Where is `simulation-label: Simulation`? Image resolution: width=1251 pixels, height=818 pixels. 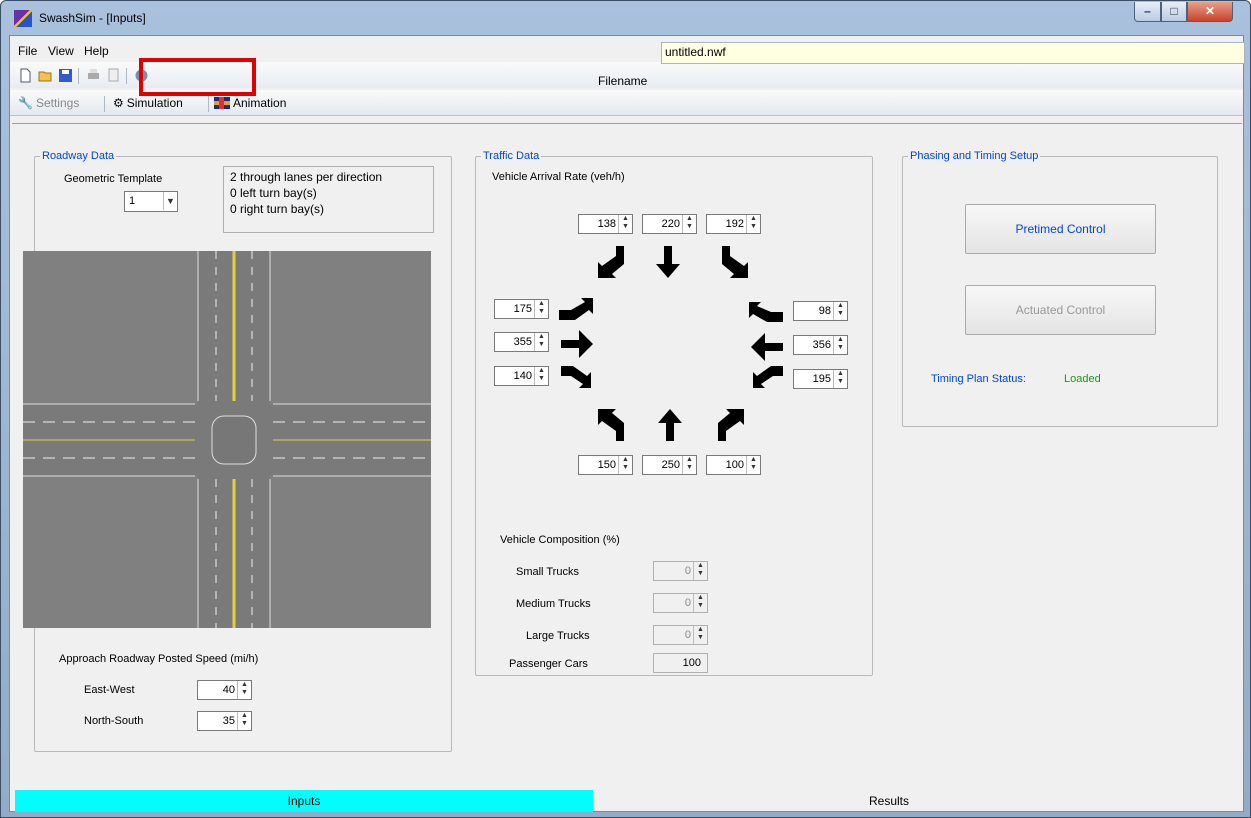
simulation-label: Simulation is located at coordinates (154, 103).